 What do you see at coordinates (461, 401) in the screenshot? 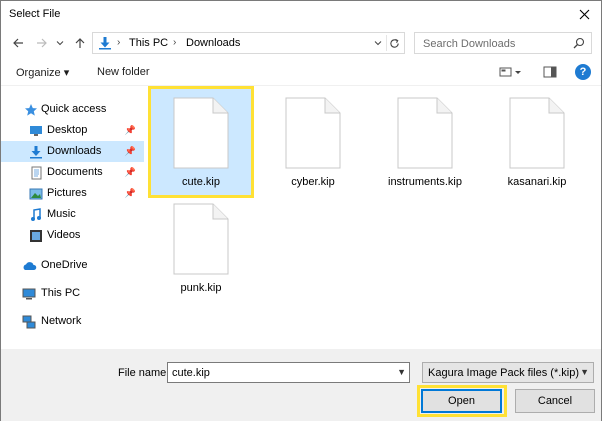
I see `open-button: Open` at bounding box center [461, 401].